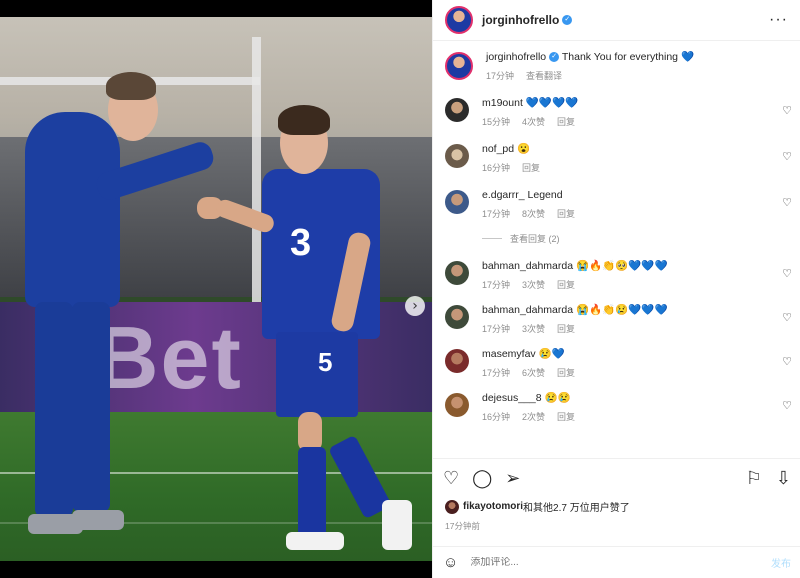 This screenshot has height=578, width=800. What do you see at coordinates (635, 398) in the screenshot?
I see `comment-text: dejesus___8 😢😢` at bounding box center [635, 398].